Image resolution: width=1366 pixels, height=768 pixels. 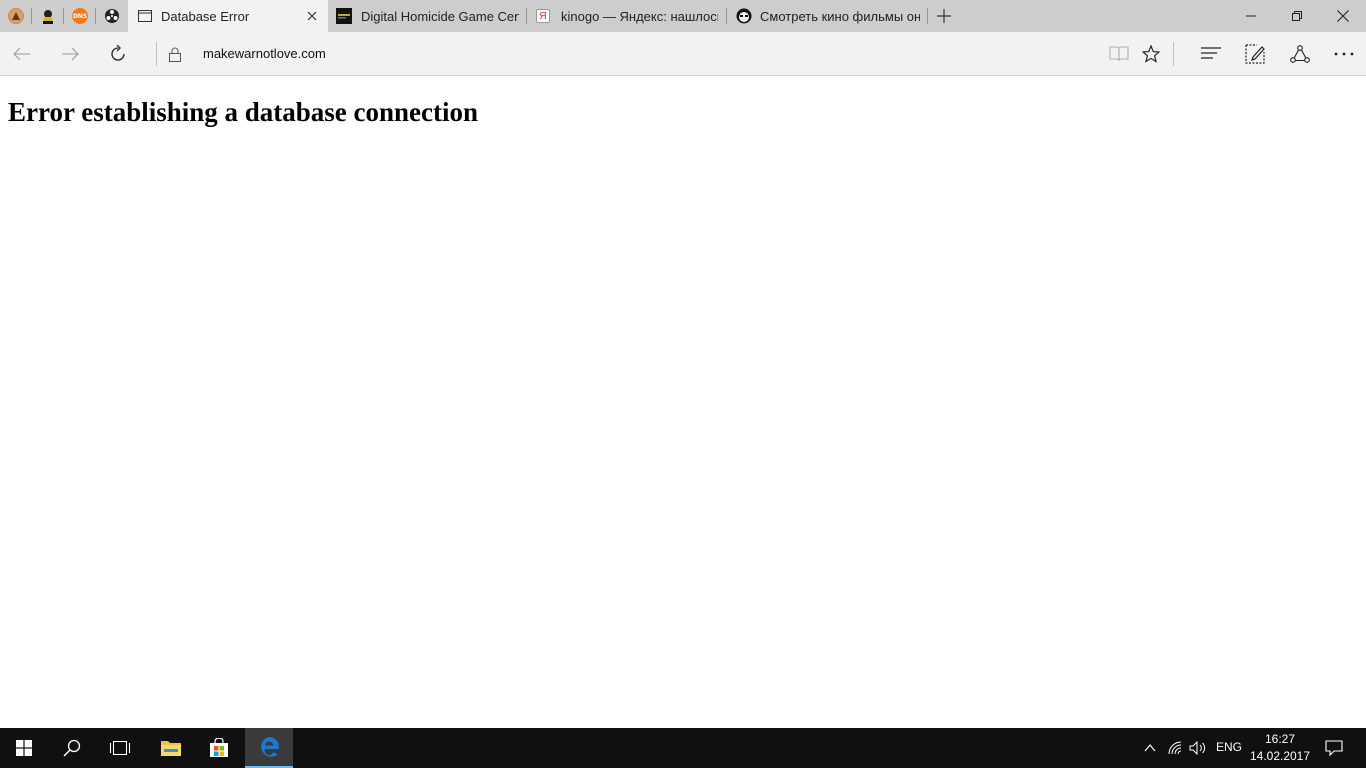 What do you see at coordinates (243, 112) in the screenshot?
I see `error-heading: Error establishing a database connection` at bounding box center [243, 112].